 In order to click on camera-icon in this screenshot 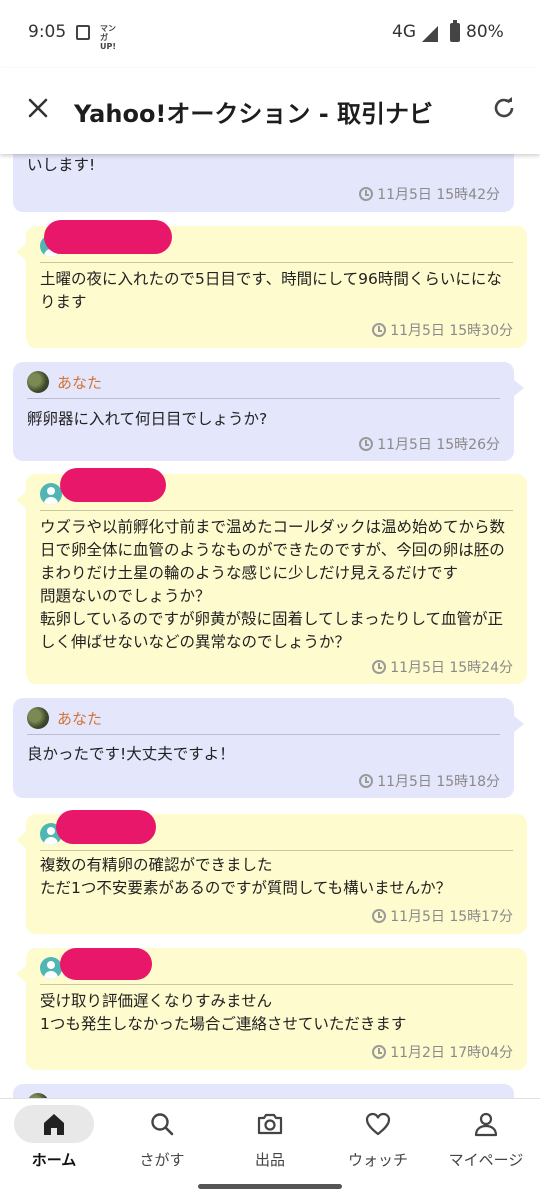, I will do `click(270, 1124)`.